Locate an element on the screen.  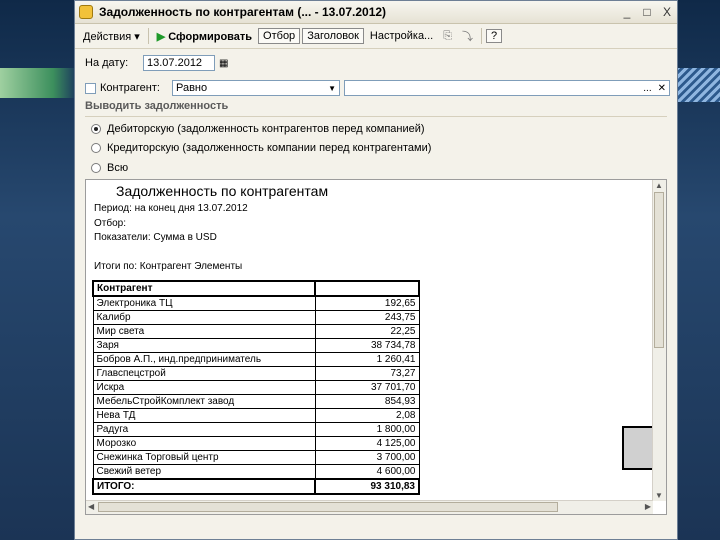
counterparty-cell: Калибр is located at coordinates (204, 317).